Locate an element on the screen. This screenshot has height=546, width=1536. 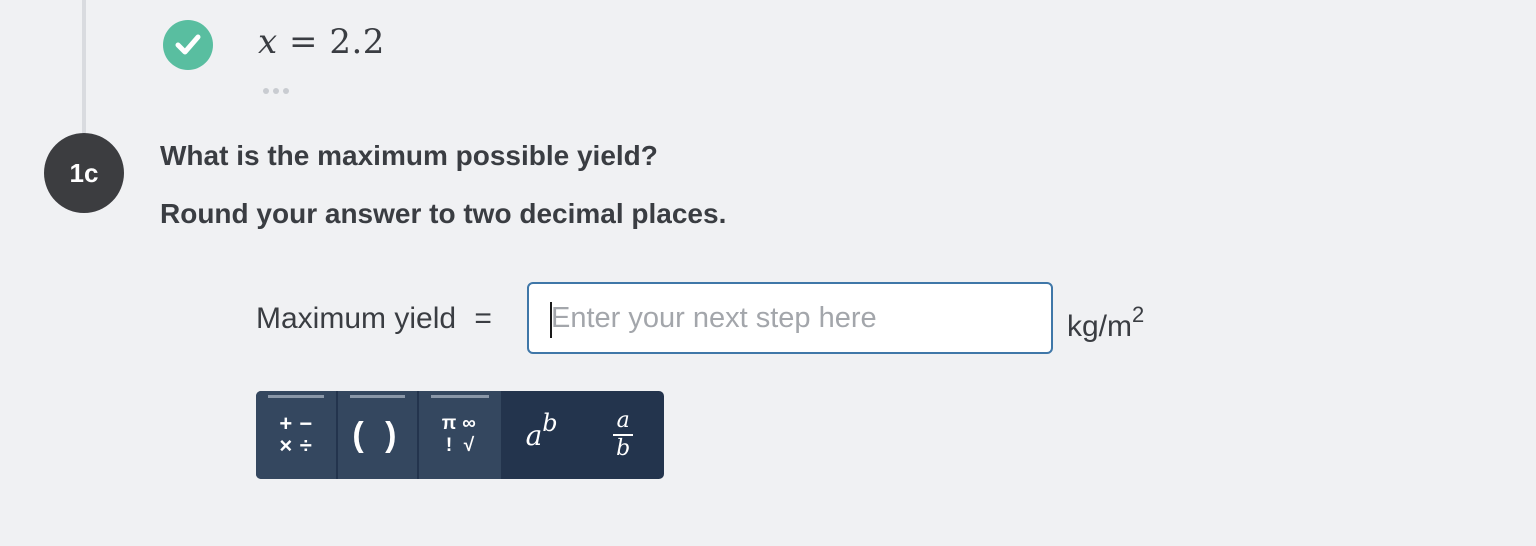
previous-answer-equals: = is located at coordinates (303, 42).